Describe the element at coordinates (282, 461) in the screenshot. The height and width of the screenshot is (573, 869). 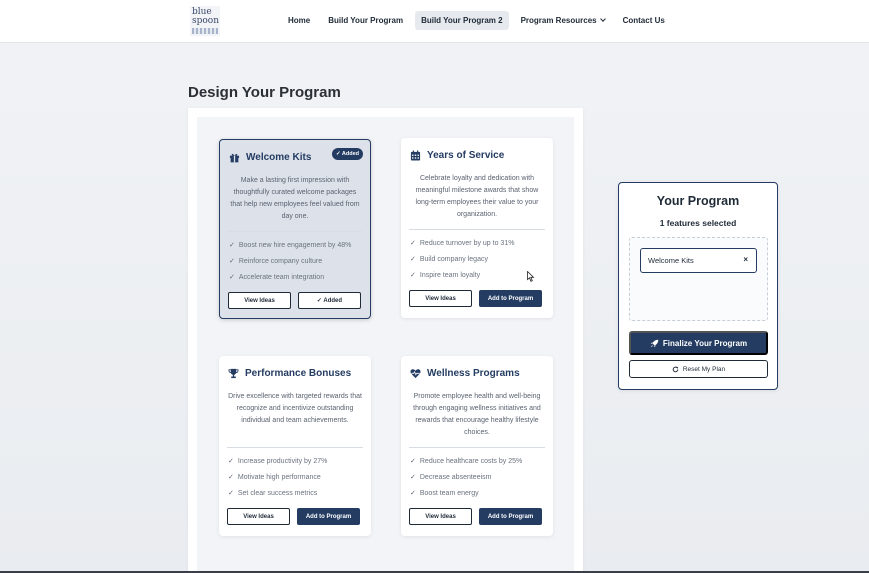
I see `feature-text: Increase productivity by 27%` at that location.